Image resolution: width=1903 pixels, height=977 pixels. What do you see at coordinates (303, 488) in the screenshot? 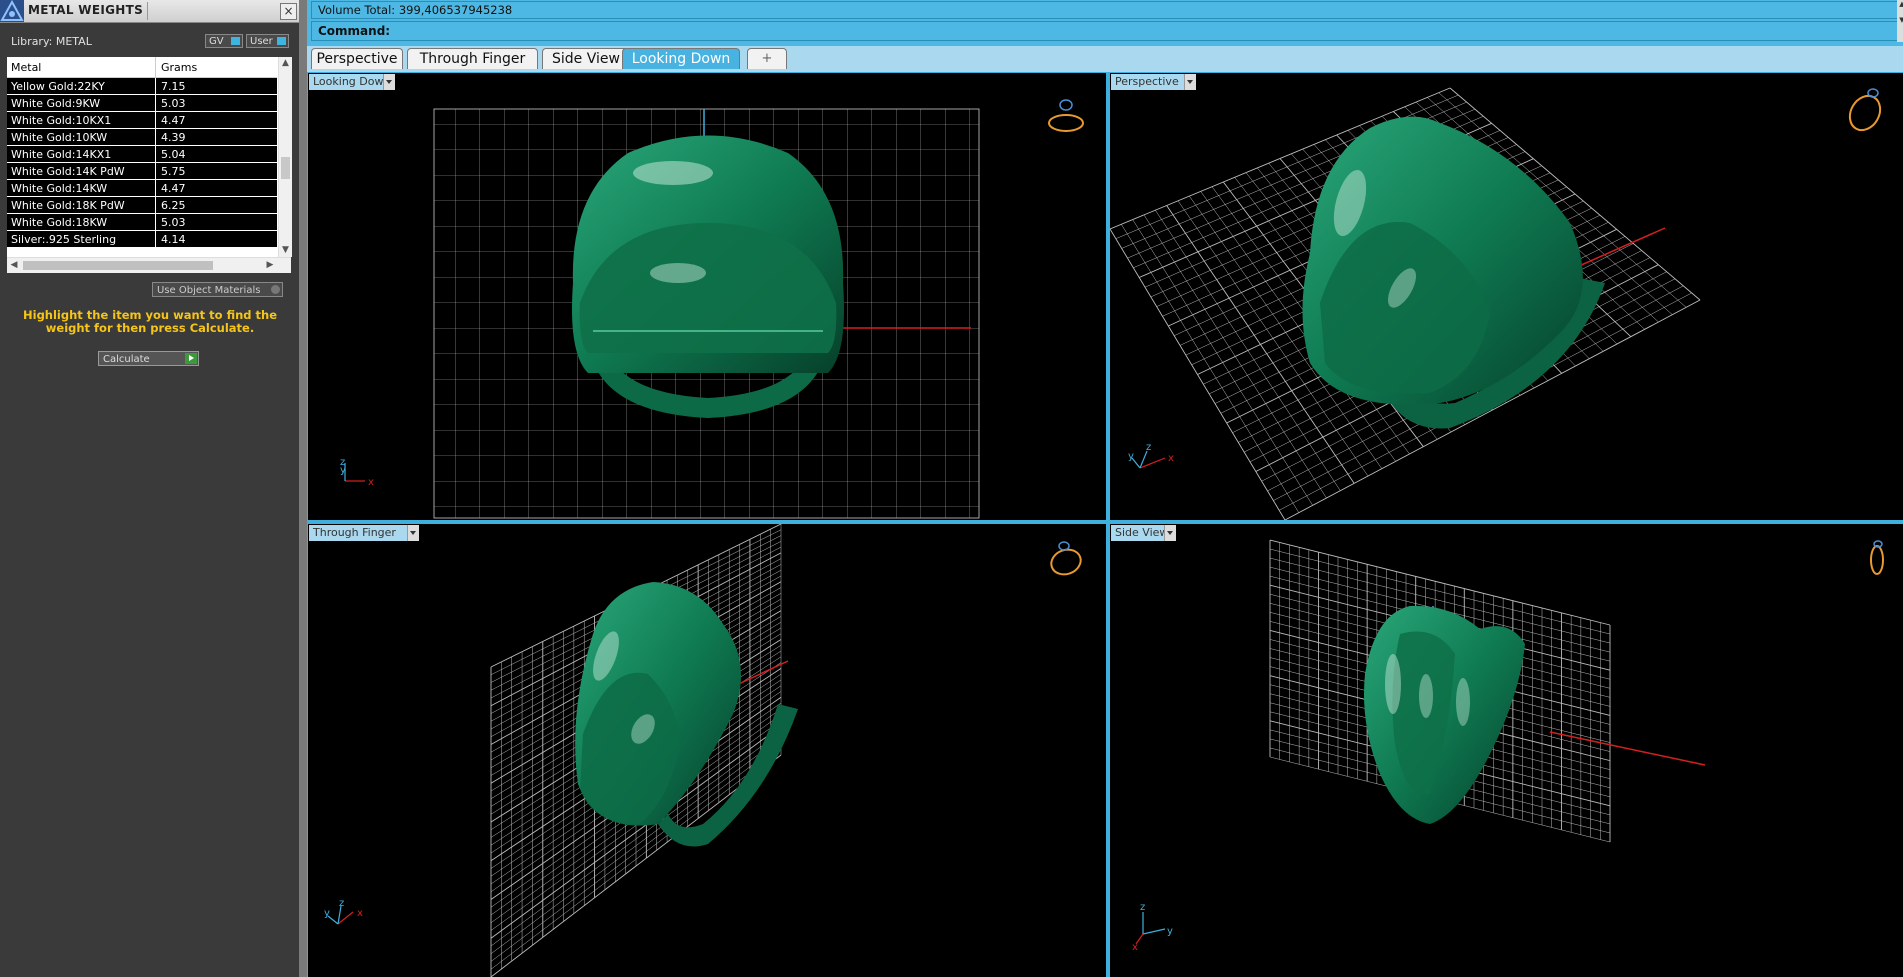
I see `panel-splitter` at bounding box center [303, 488].